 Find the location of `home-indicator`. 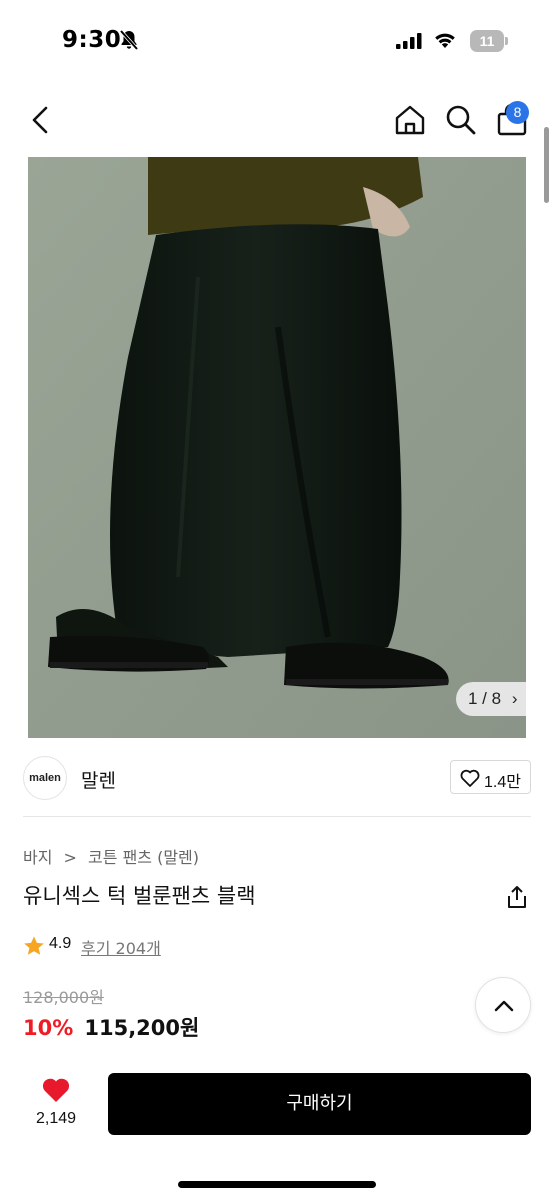

home-indicator is located at coordinates (277, 1184).